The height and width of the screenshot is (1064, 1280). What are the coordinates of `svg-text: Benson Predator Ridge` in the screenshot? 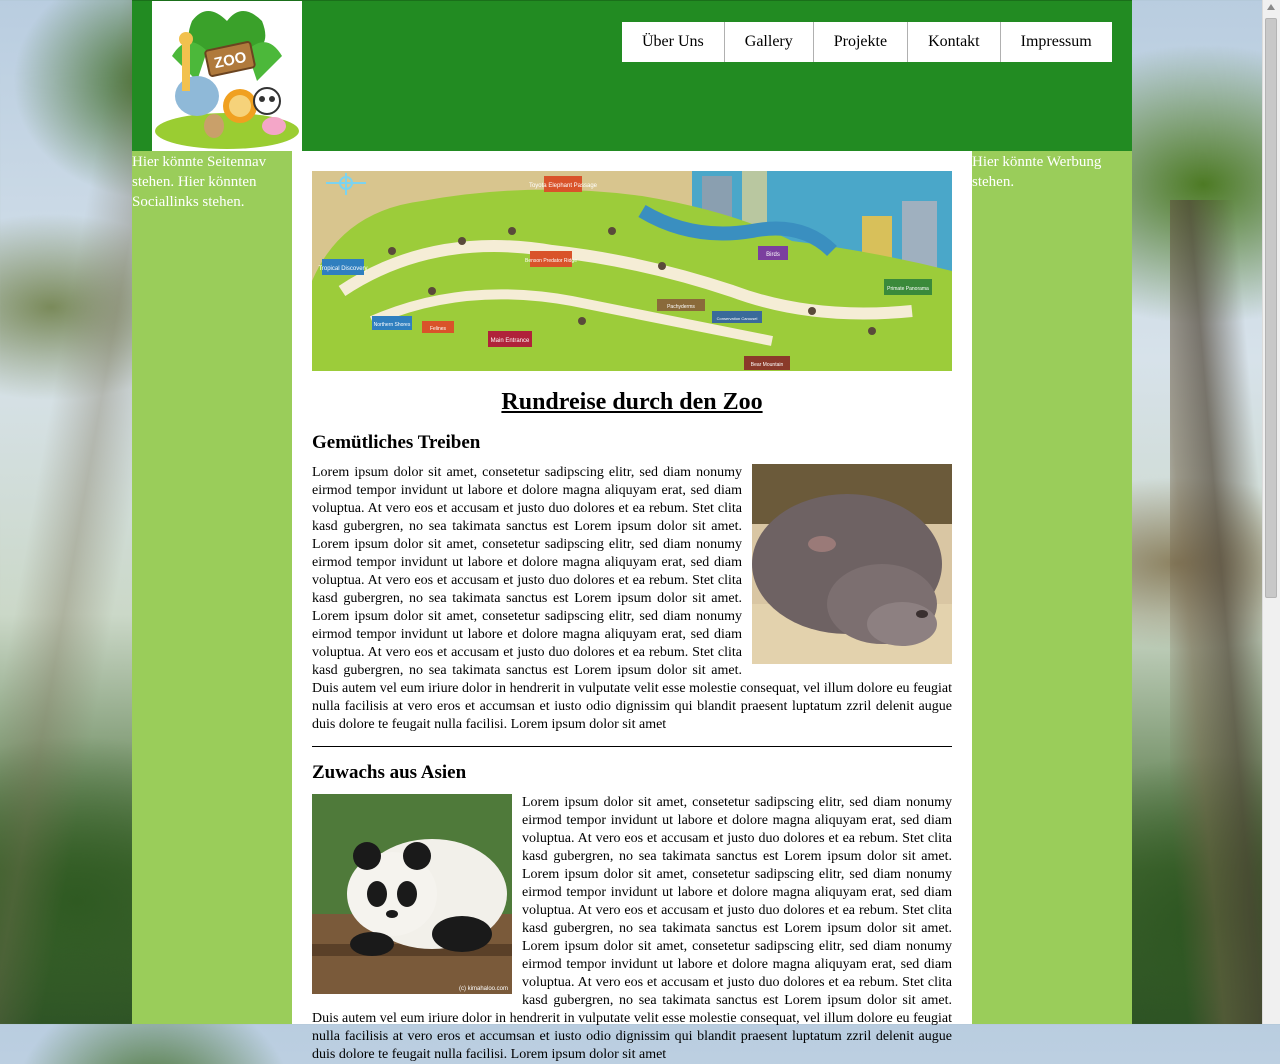 It's located at (551, 261).